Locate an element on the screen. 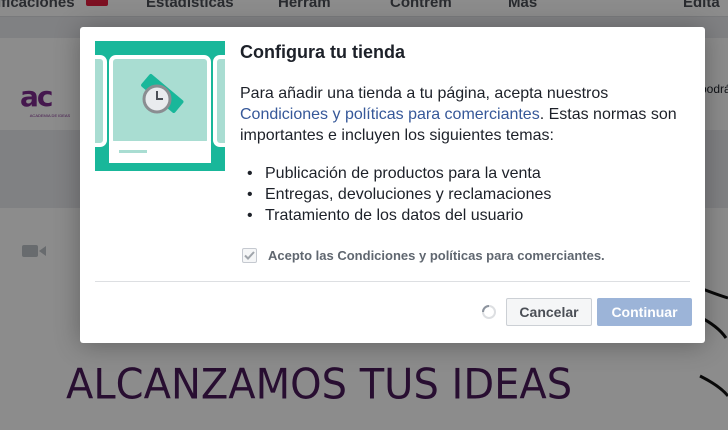 Image resolution: width=728 pixels, height=430 pixels. accept-terms-checkbox is located at coordinates (249, 255).